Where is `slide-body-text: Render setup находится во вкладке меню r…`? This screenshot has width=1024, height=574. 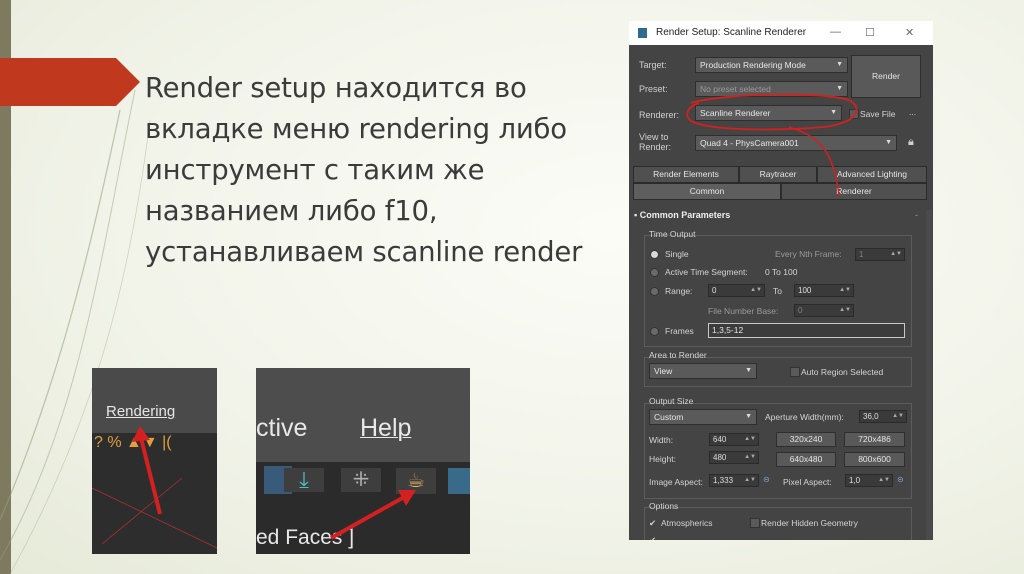 slide-body-text: Render setup находится во вкладке меню r… is located at coordinates (364, 170).